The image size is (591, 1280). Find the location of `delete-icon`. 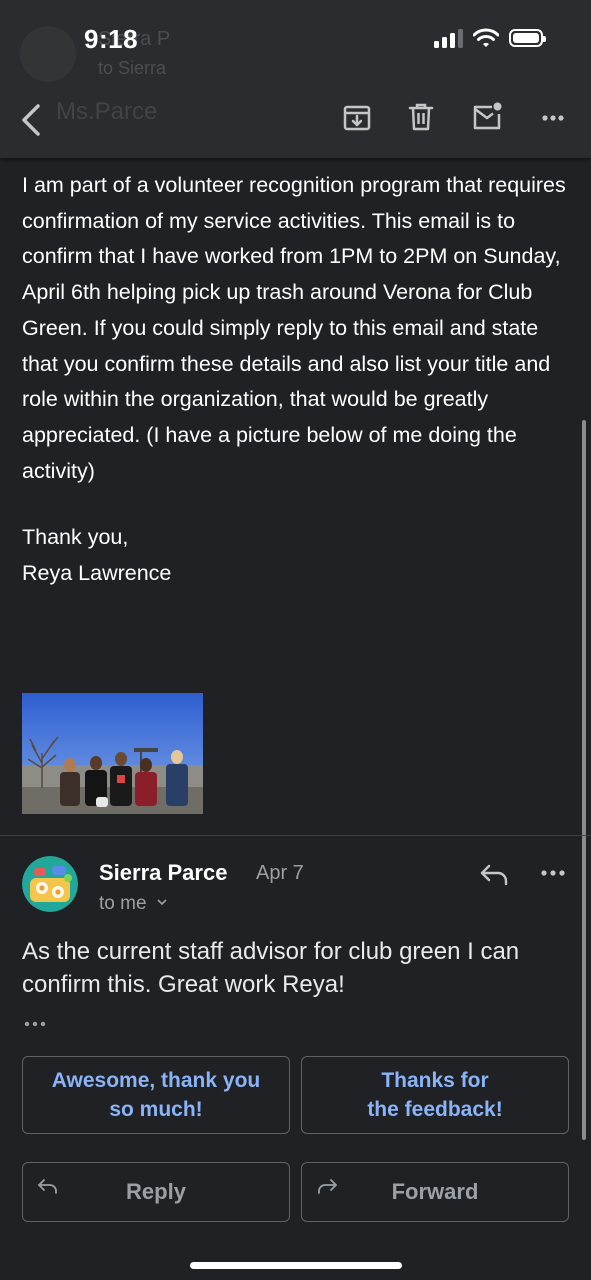

delete-icon is located at coordinates (421, 117).